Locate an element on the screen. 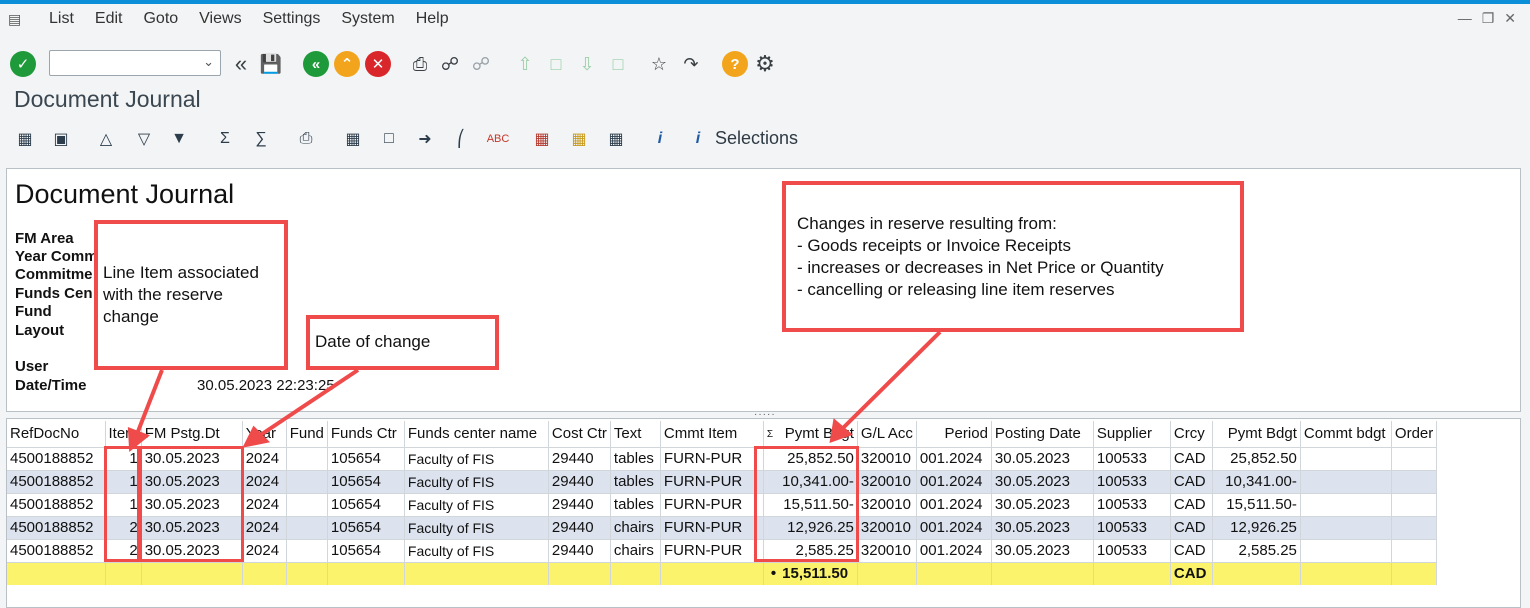  print-preview-icon: ⎙ is located at coordinates (306, 139).